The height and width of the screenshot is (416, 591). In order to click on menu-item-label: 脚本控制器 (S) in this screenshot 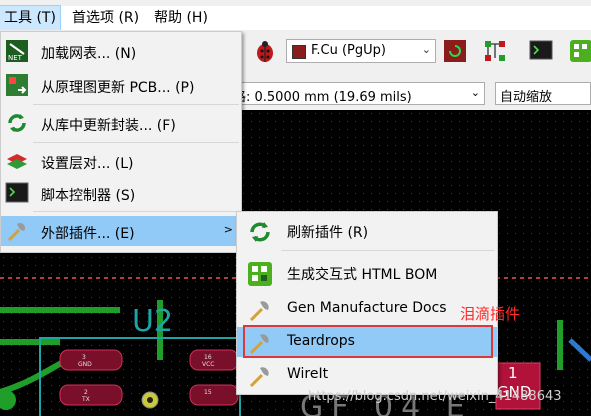, I will do `click(88, 196)`.